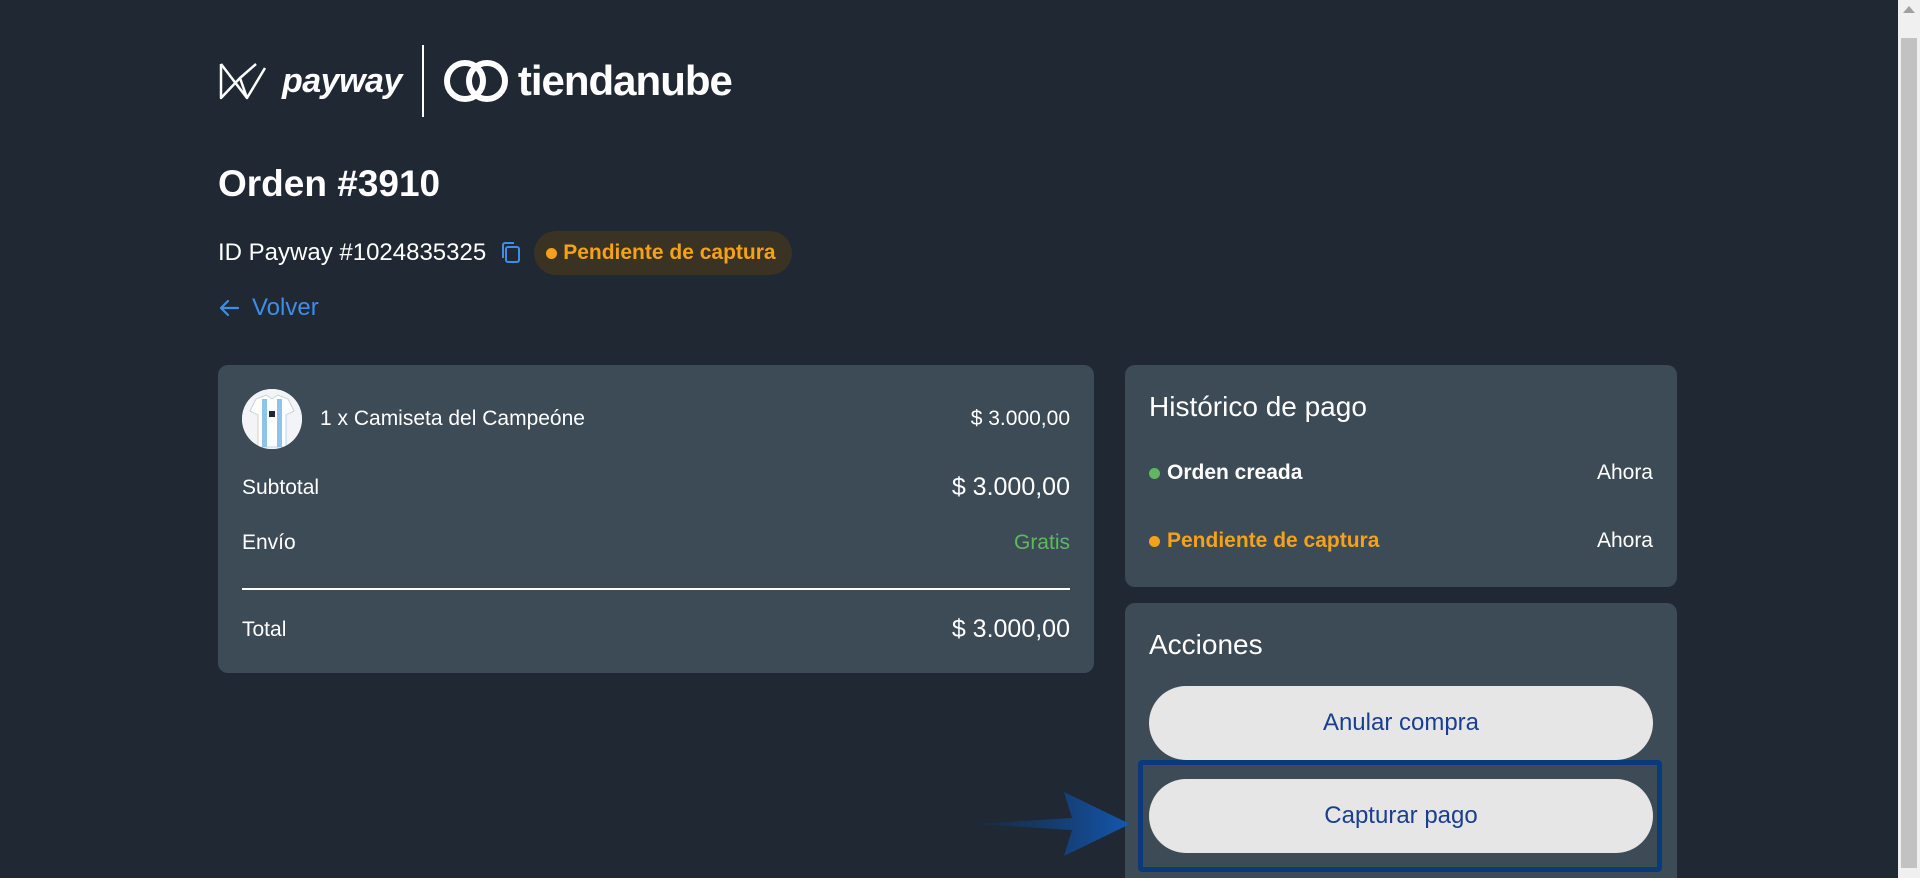  Describe the element at coordinates (511, 253) in the screenshot. I see `copy-icon` at that location.